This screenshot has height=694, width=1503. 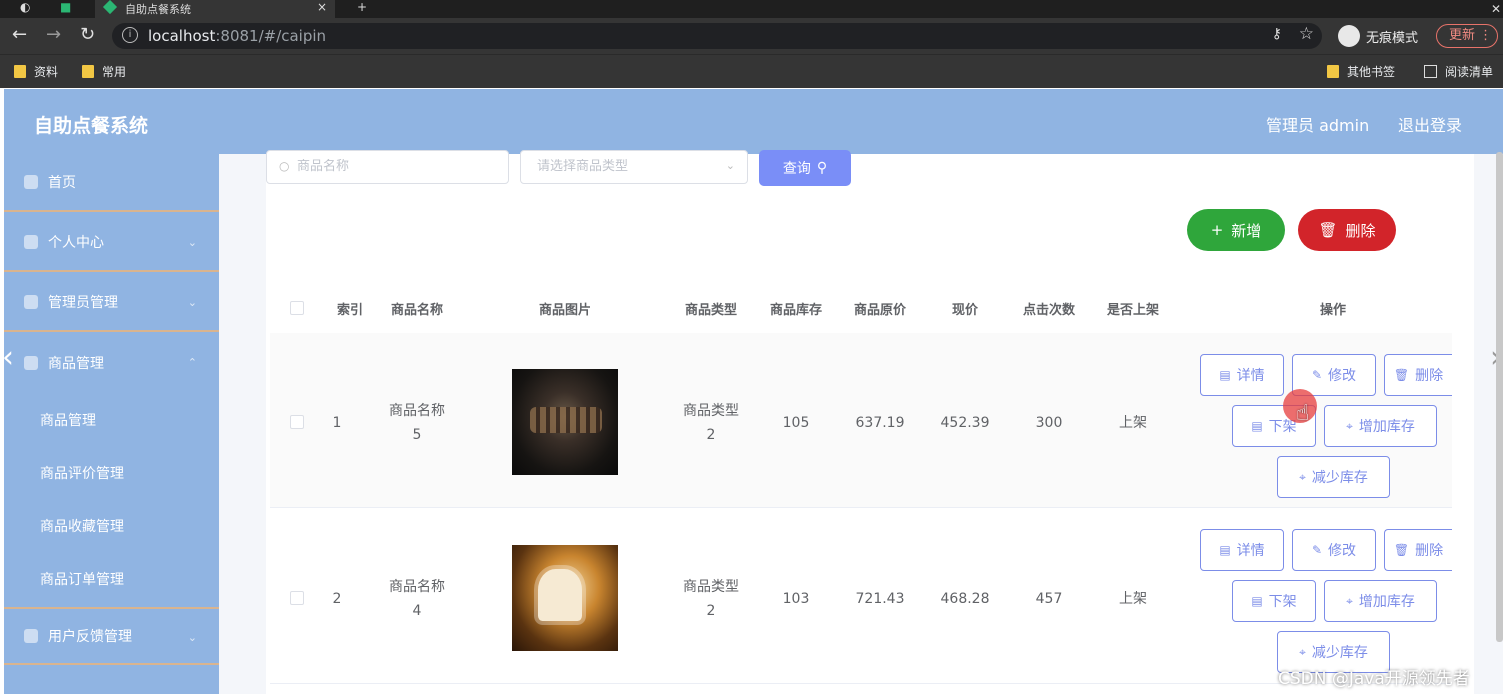 What do you see at coordinates (215, 9) in the screenshot?
I see `browser-tab-active: 自助点餐系统 ×` at bounding box center [215, 9].